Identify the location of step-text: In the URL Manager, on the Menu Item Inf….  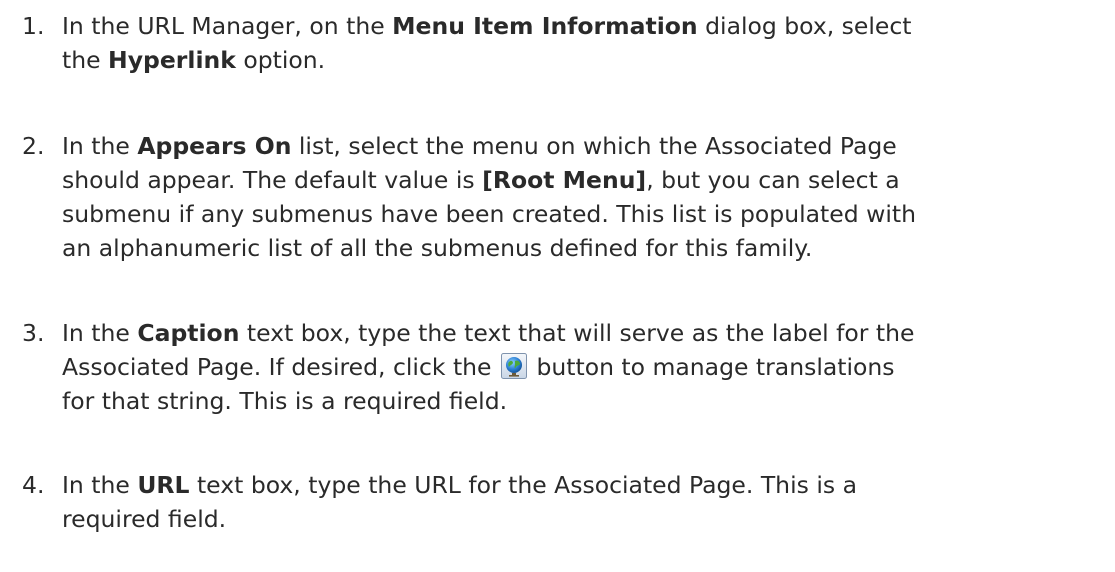
(582, 43).